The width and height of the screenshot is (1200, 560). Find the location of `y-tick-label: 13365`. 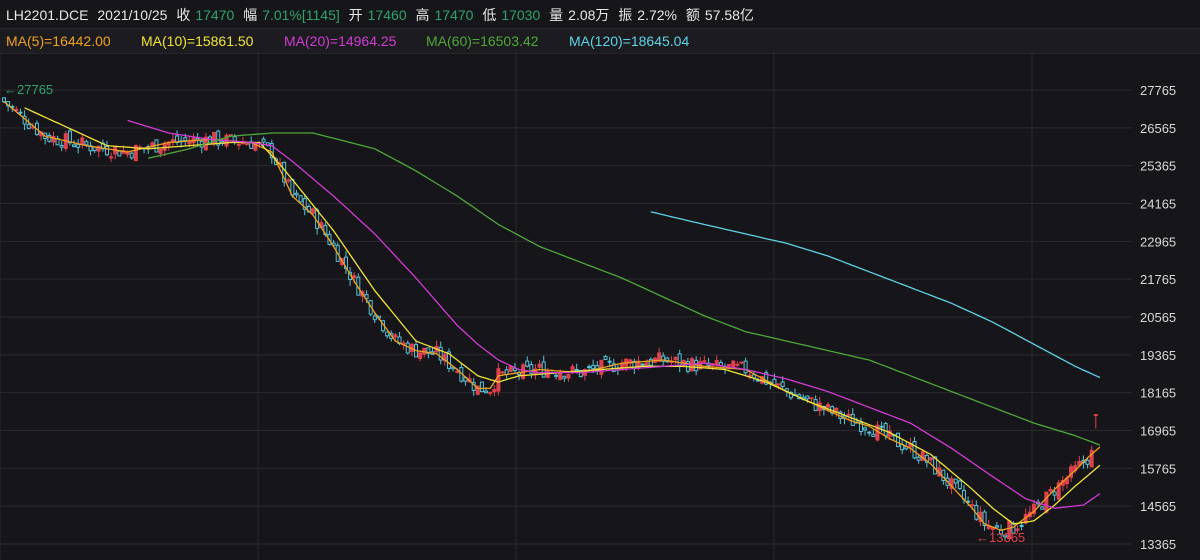

y-tick-label: 13365 is located at coordinates (1158, 544).